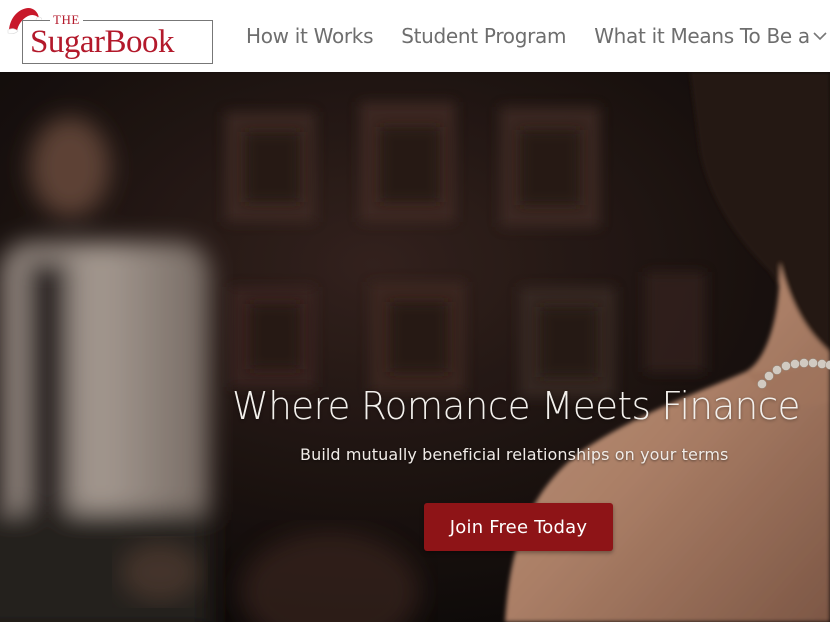 The image size is (830, 622). I want to click on sugarbook-logo: THE SugarBook, so click(110, 35).